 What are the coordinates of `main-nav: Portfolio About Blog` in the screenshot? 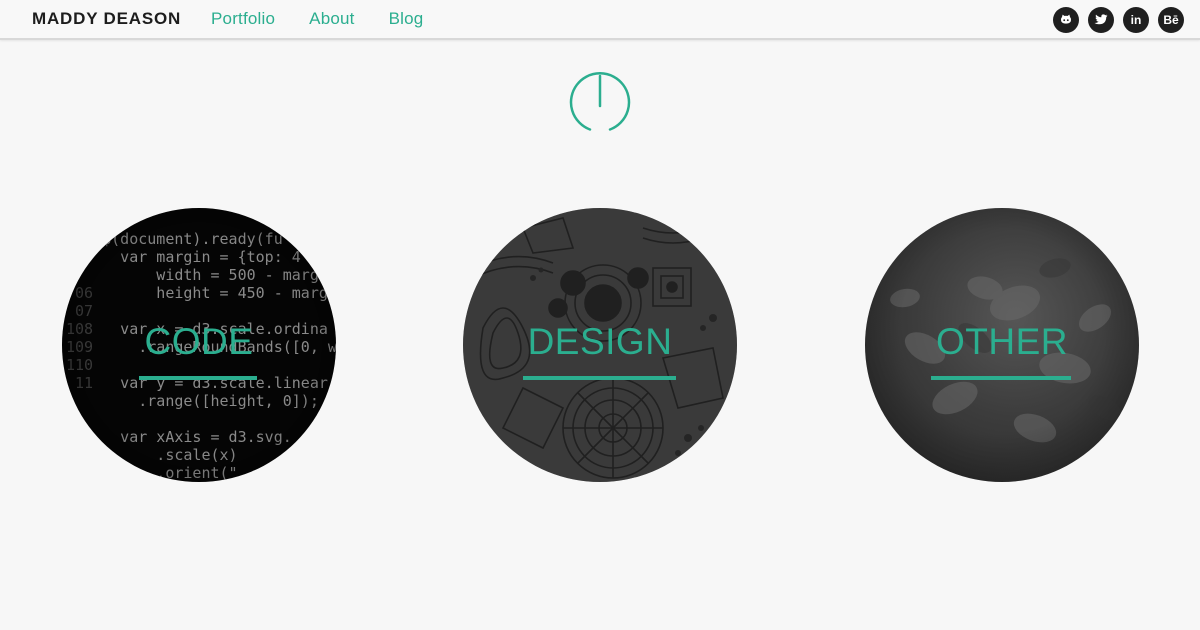 It's located at (334, 19).